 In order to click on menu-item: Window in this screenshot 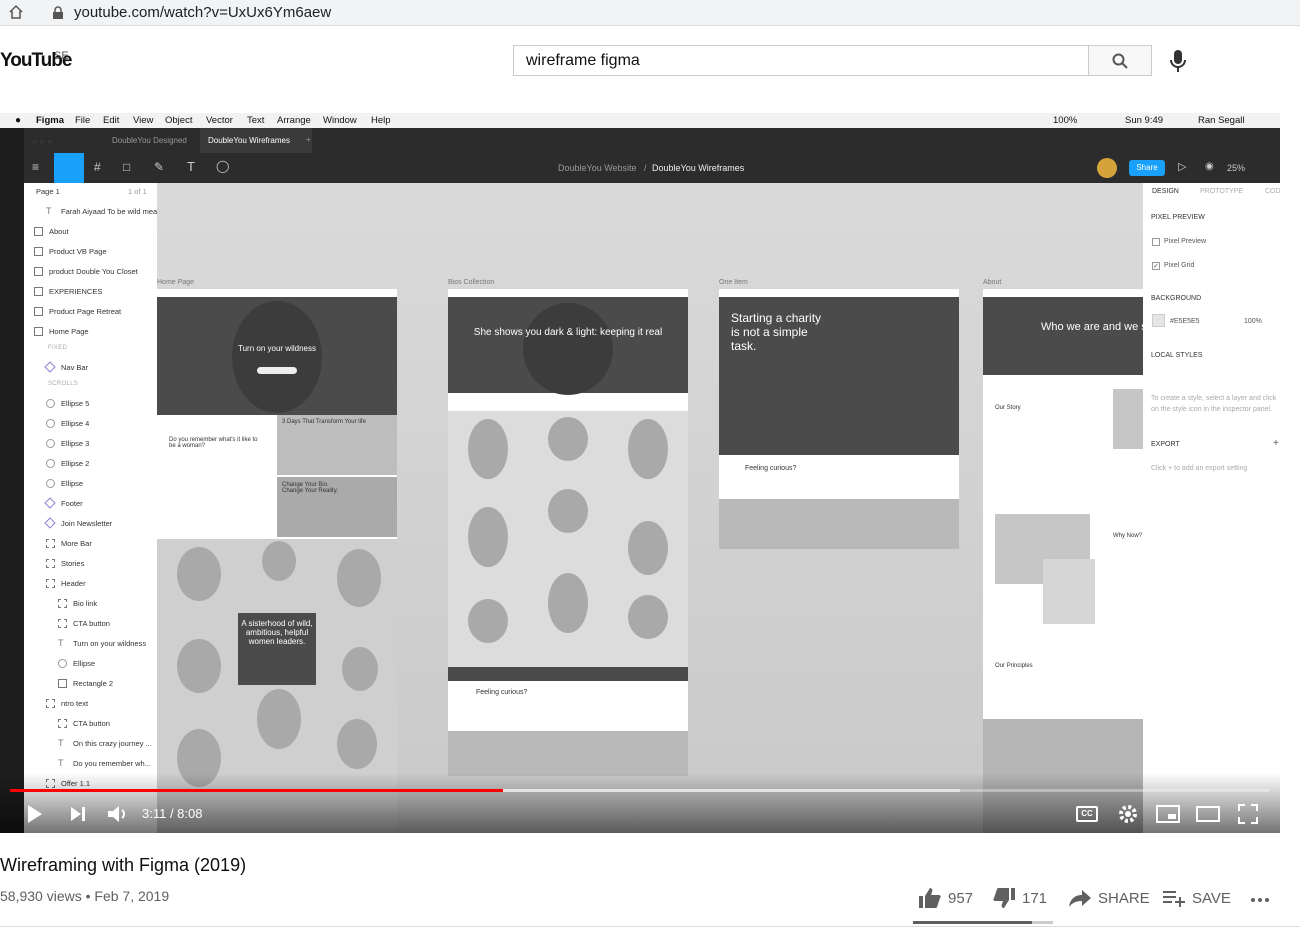, I will do `click(340, 120)`.